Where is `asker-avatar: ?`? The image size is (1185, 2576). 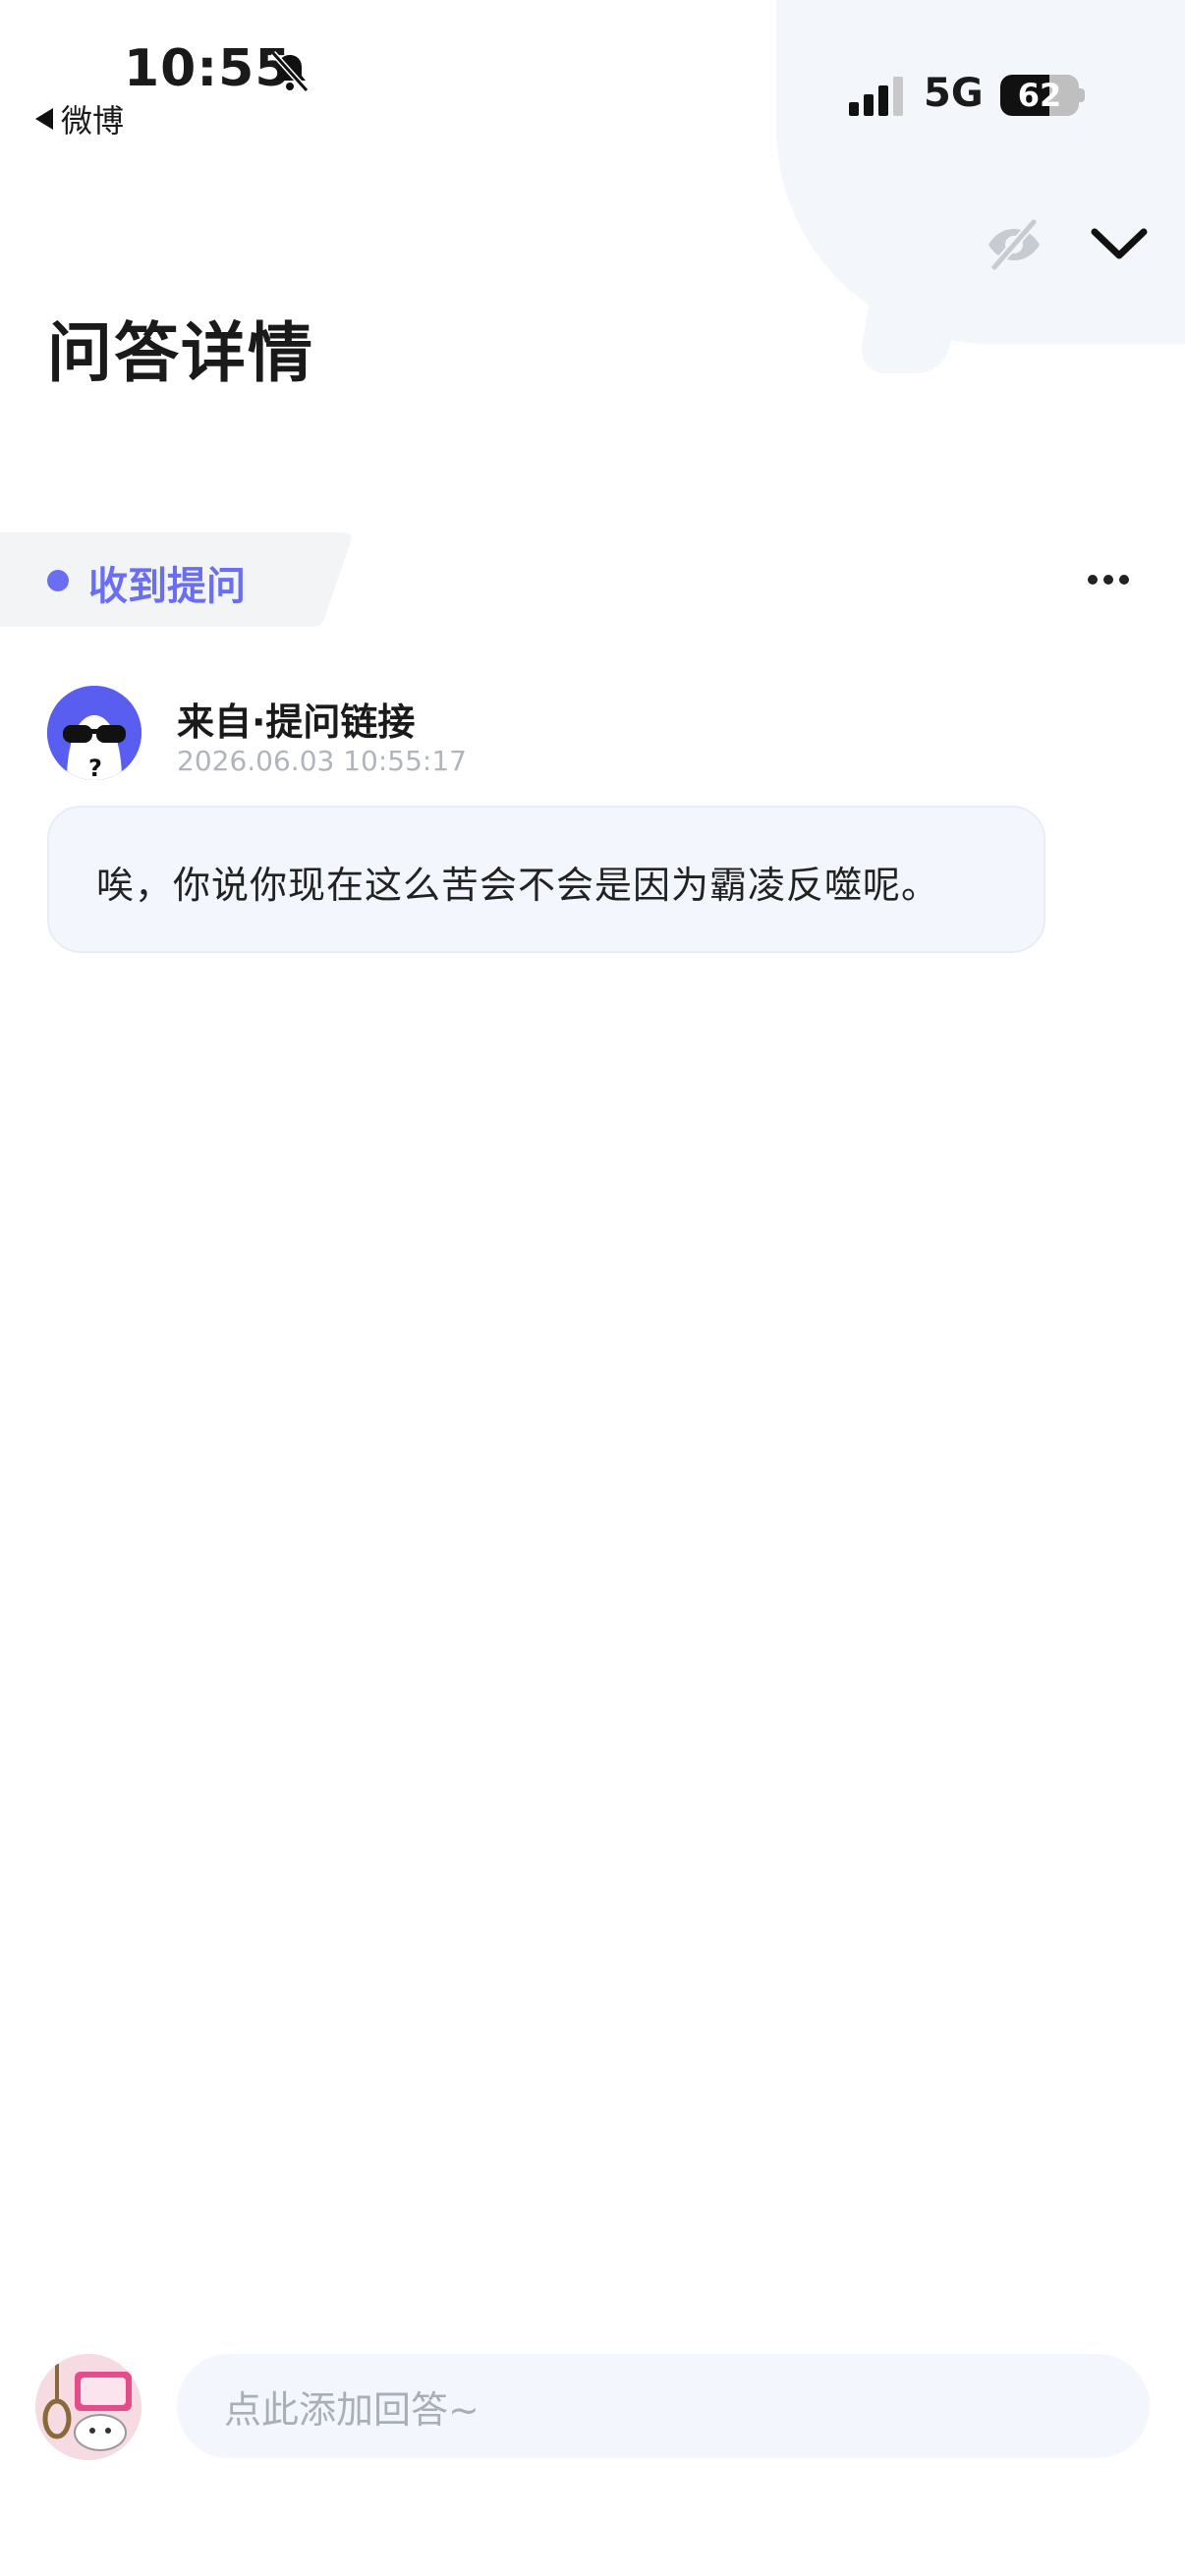
asker-avatar: ? is located at coordinates (94, 733).